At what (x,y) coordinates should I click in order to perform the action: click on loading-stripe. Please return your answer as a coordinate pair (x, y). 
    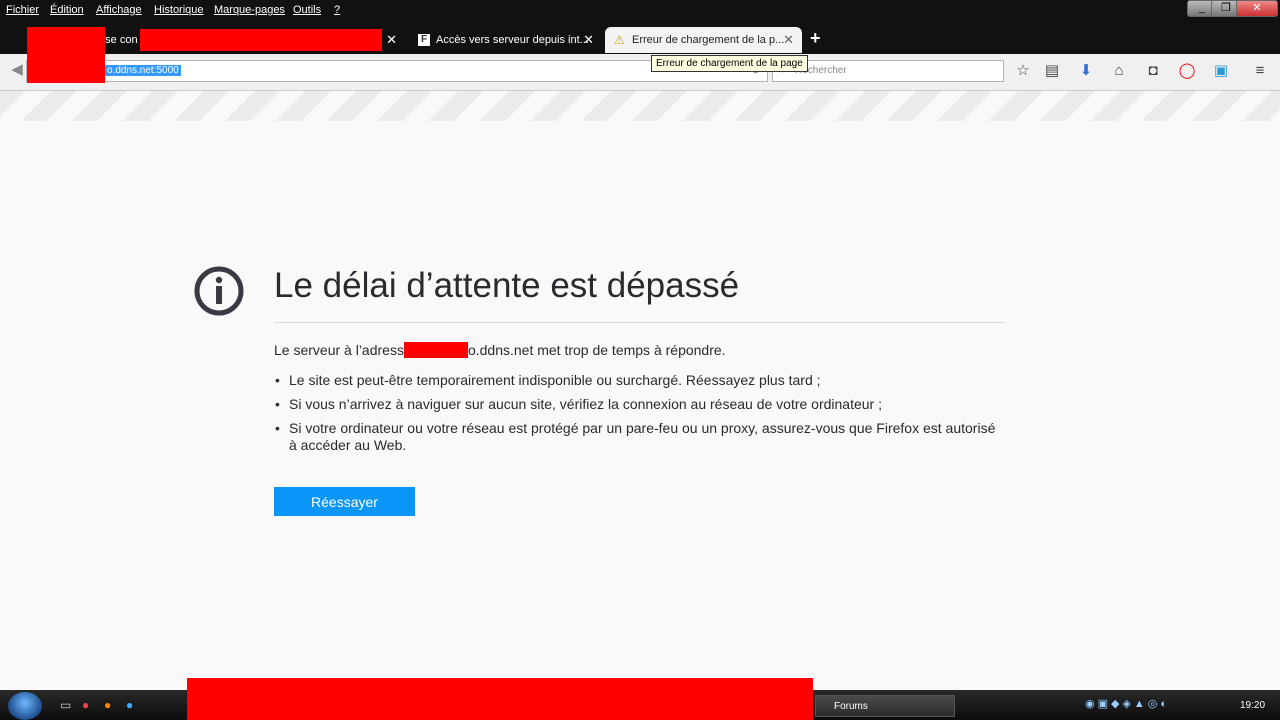
    Looking at the image, I should click on (640, 106).